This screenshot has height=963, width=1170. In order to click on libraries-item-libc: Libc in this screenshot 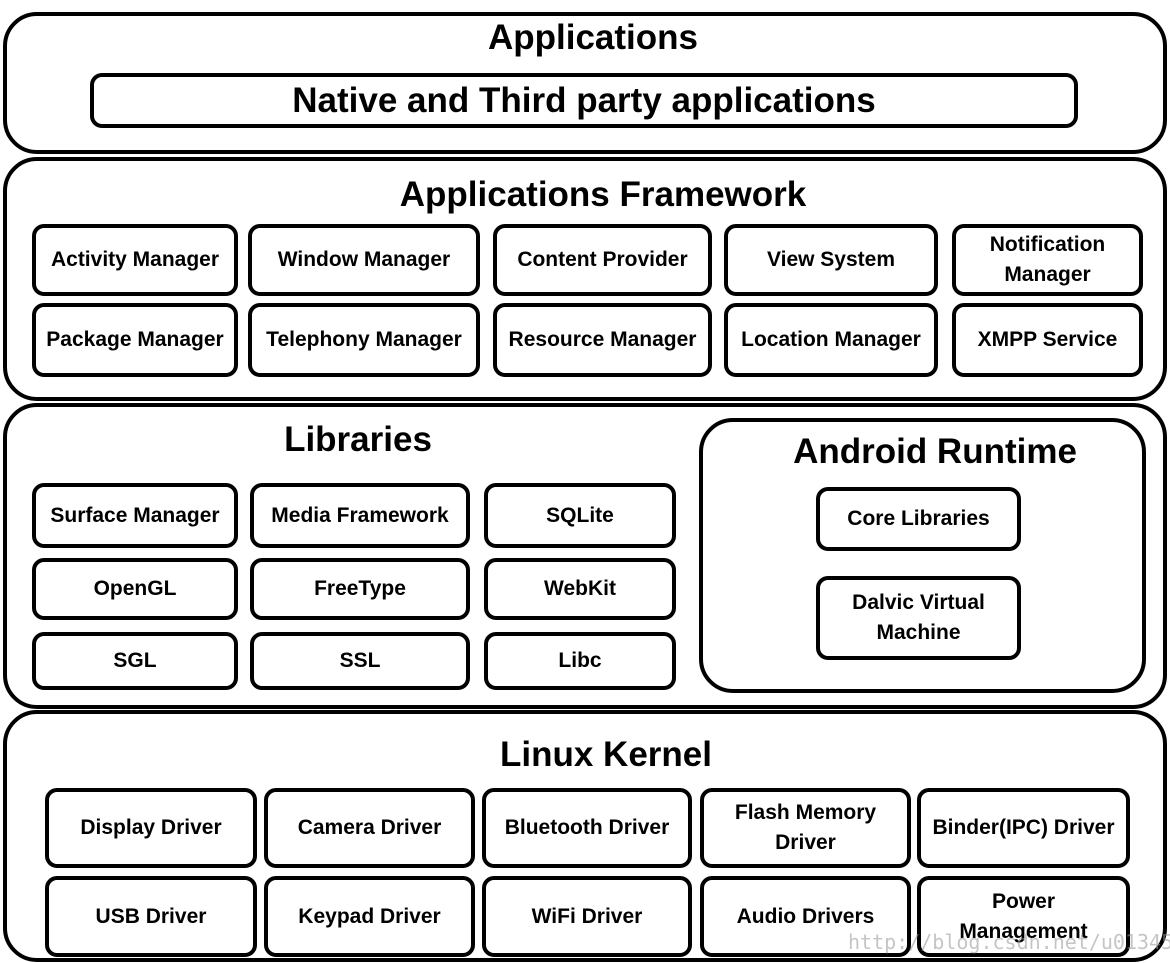, I will do `click(580, 661)`.